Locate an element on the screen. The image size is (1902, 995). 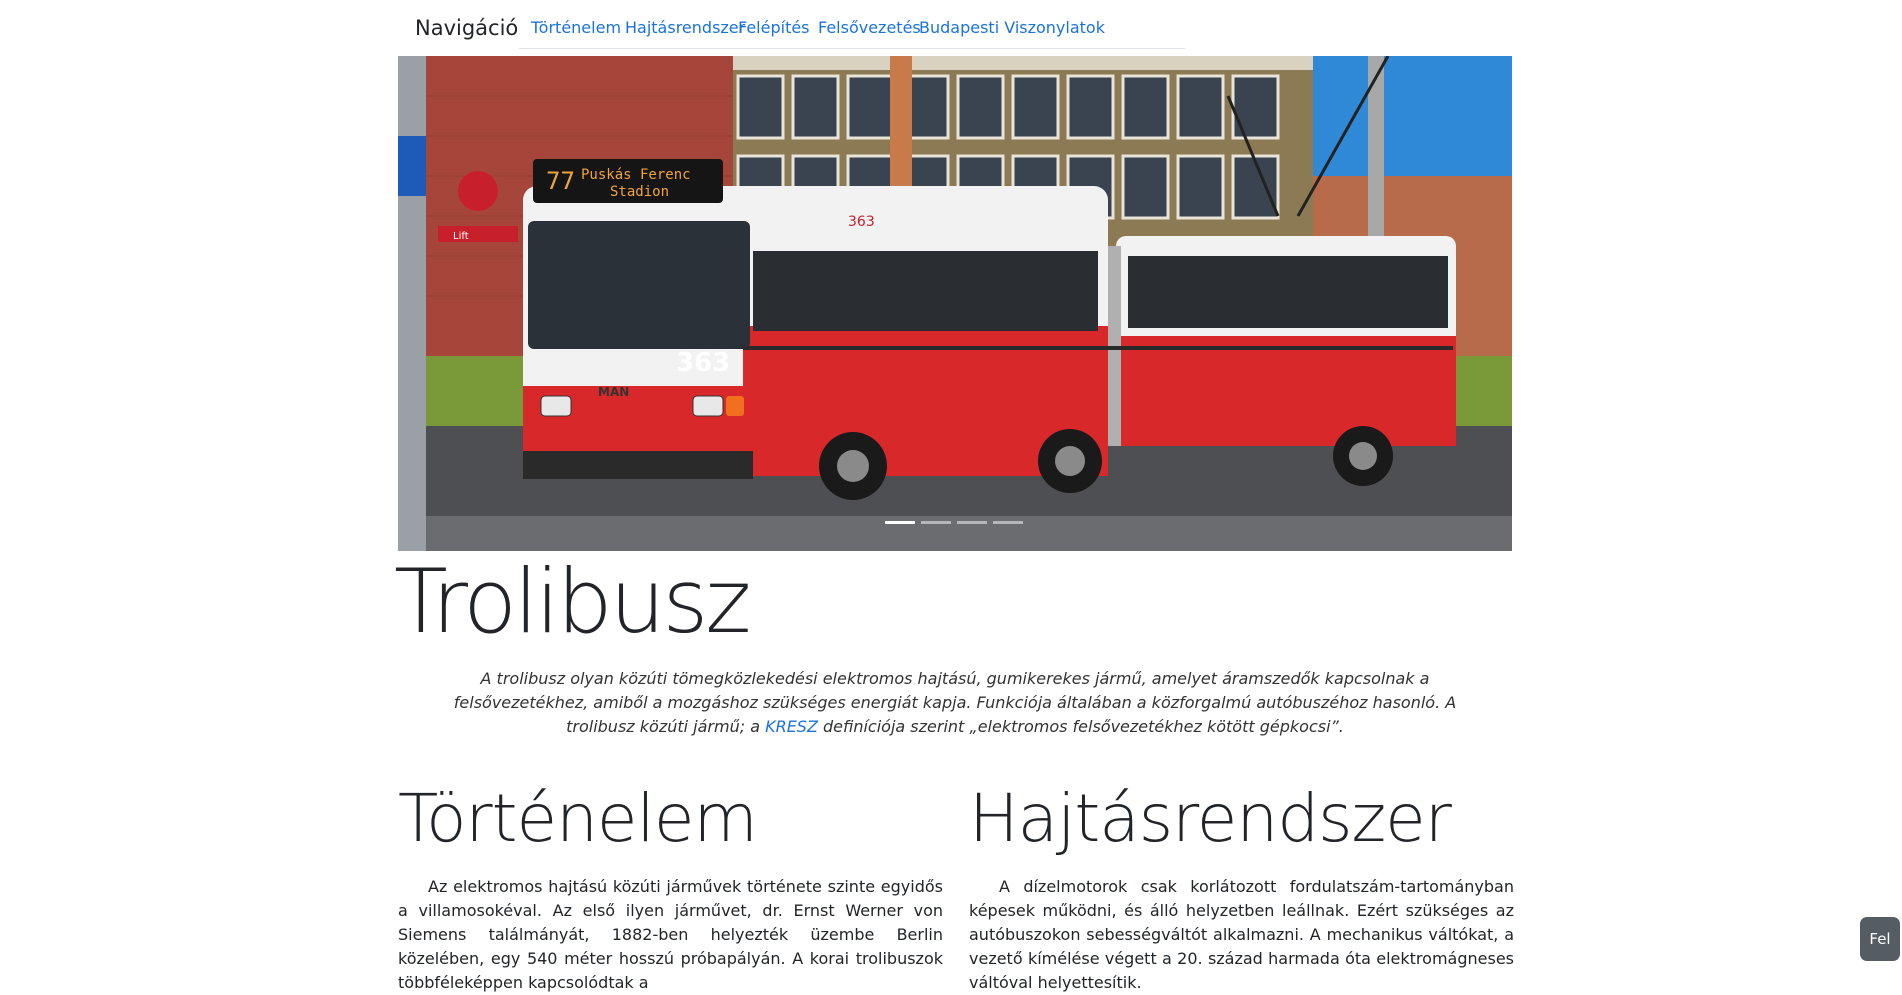
navbar-brand: Navigáció is located at coordinates (466, 28).